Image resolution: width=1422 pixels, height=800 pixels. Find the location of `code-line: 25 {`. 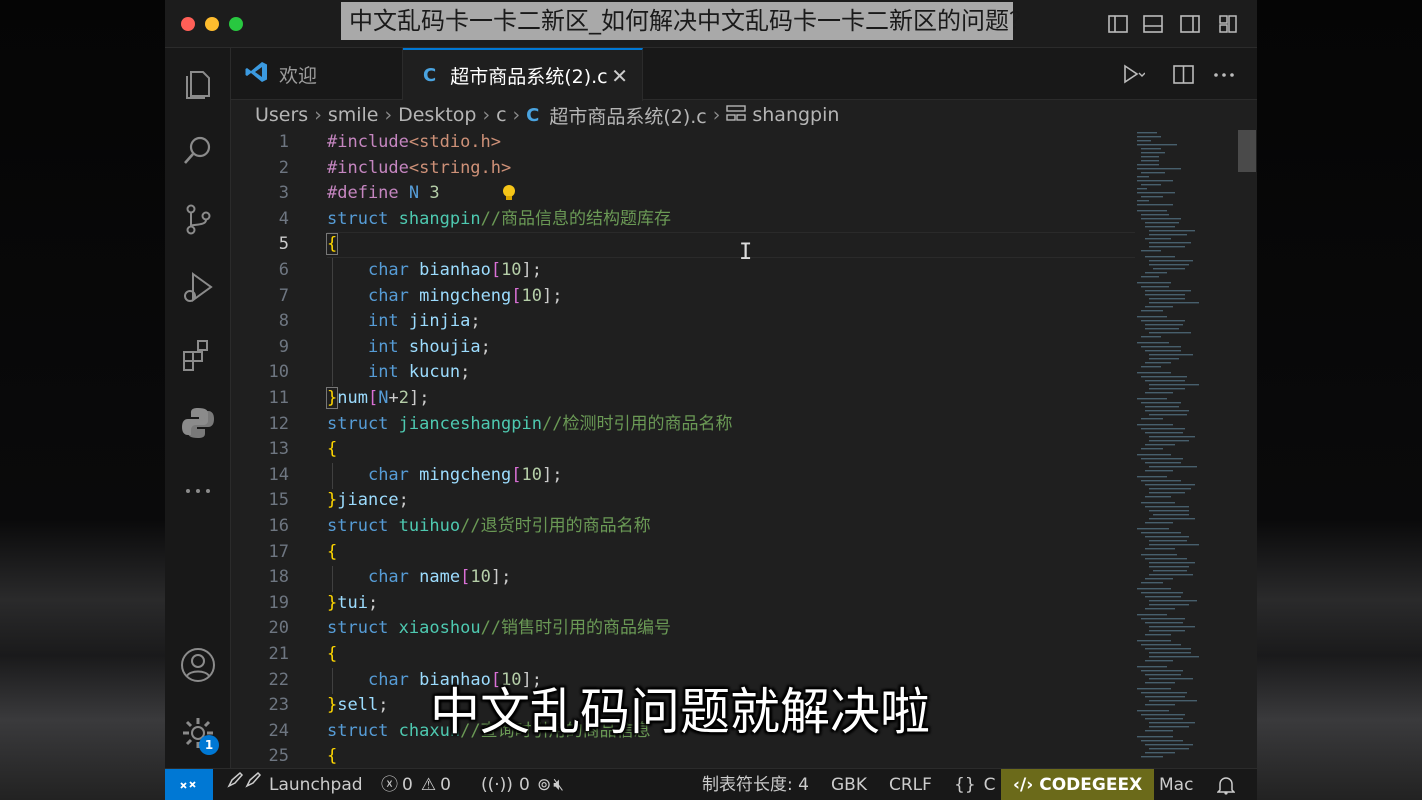

code-line: 25 { is located at coordinates (744, 756).